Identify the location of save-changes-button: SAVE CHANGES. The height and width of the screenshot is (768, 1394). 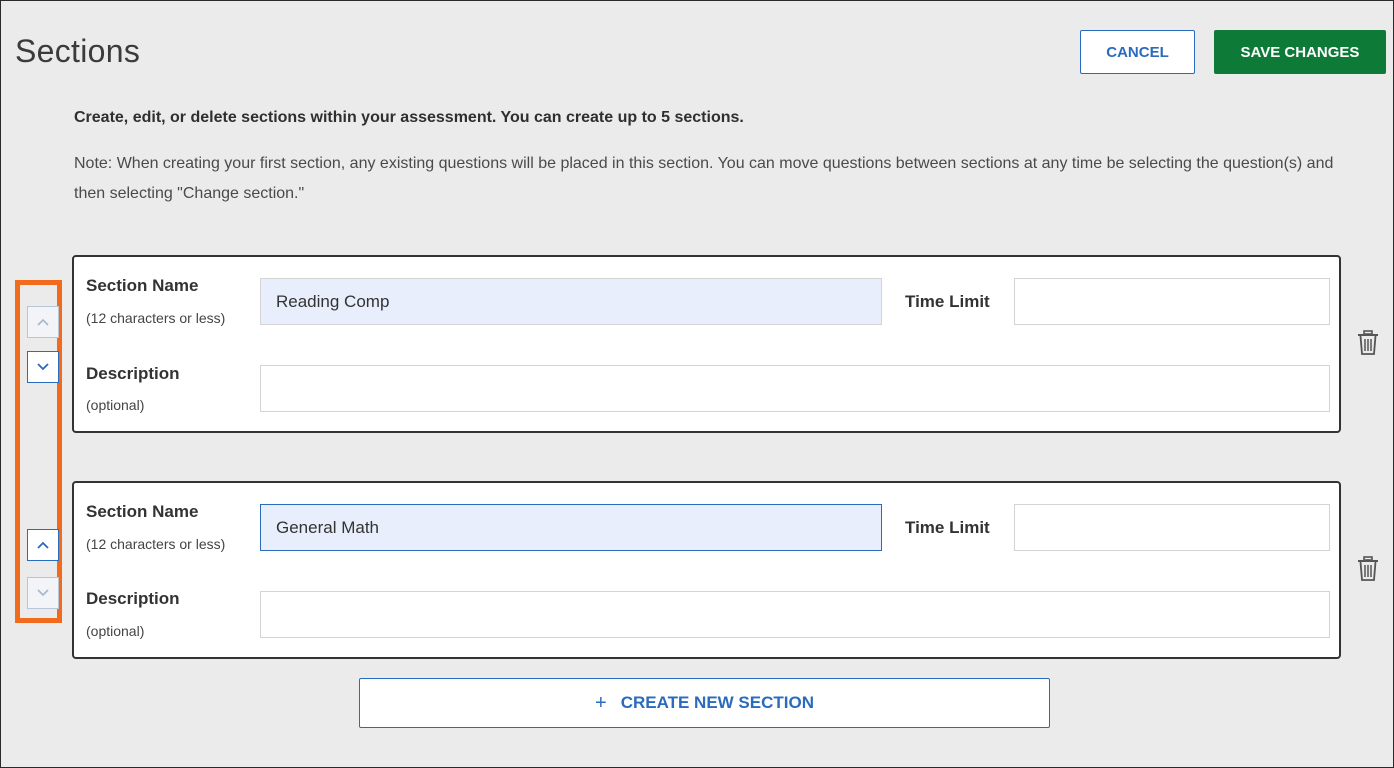
(1300, 52).